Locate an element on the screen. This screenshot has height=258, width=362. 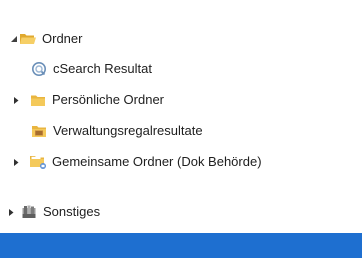
status-bar is located at coordinates (181, 245).